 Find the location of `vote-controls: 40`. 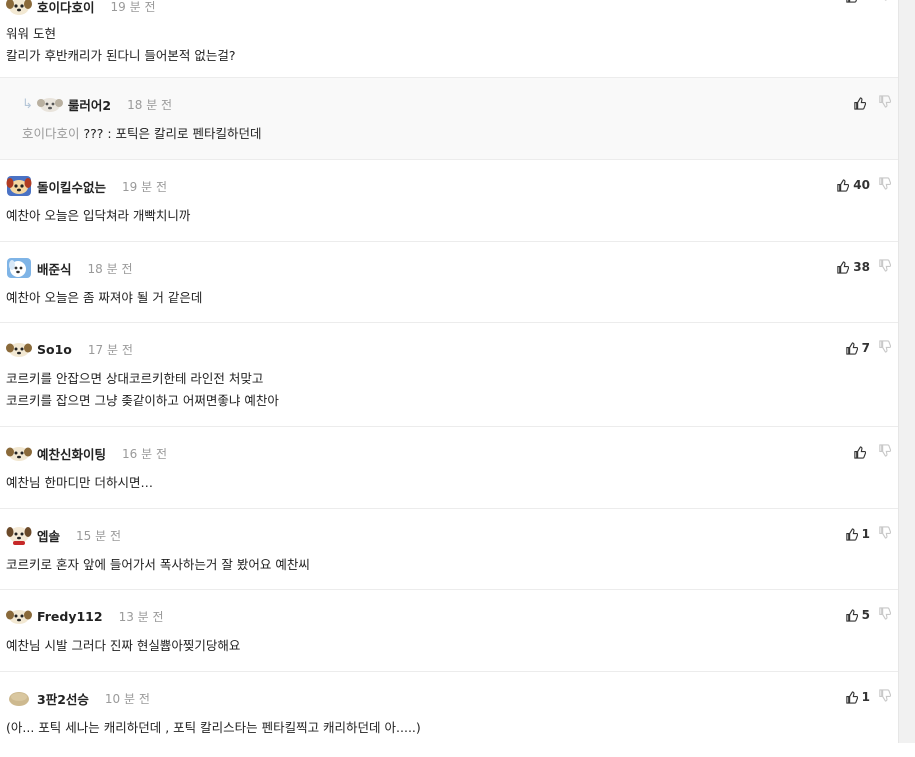

vote-controls: 40 is located at coordinates (863, 185).